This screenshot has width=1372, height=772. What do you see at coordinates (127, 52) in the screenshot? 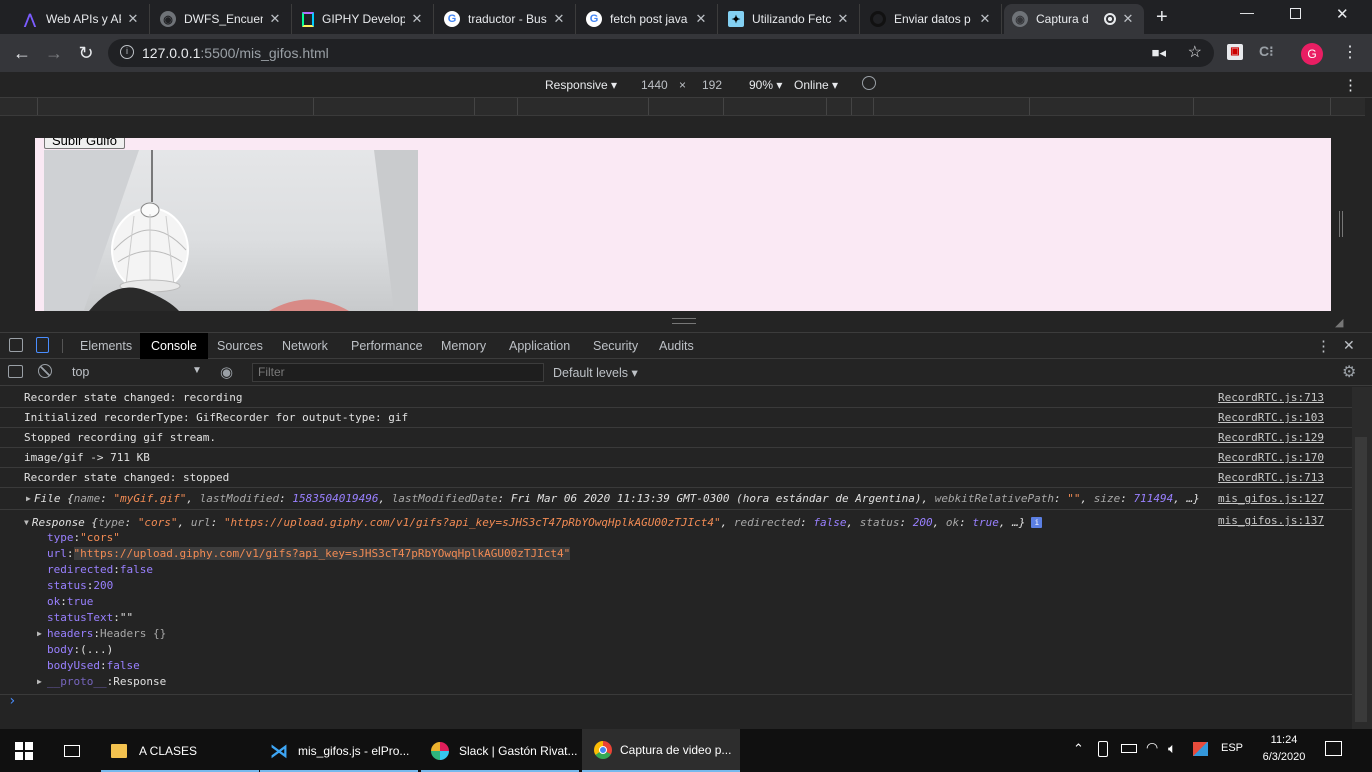
I see `info-icon: i` at bounding box center [127, 52].